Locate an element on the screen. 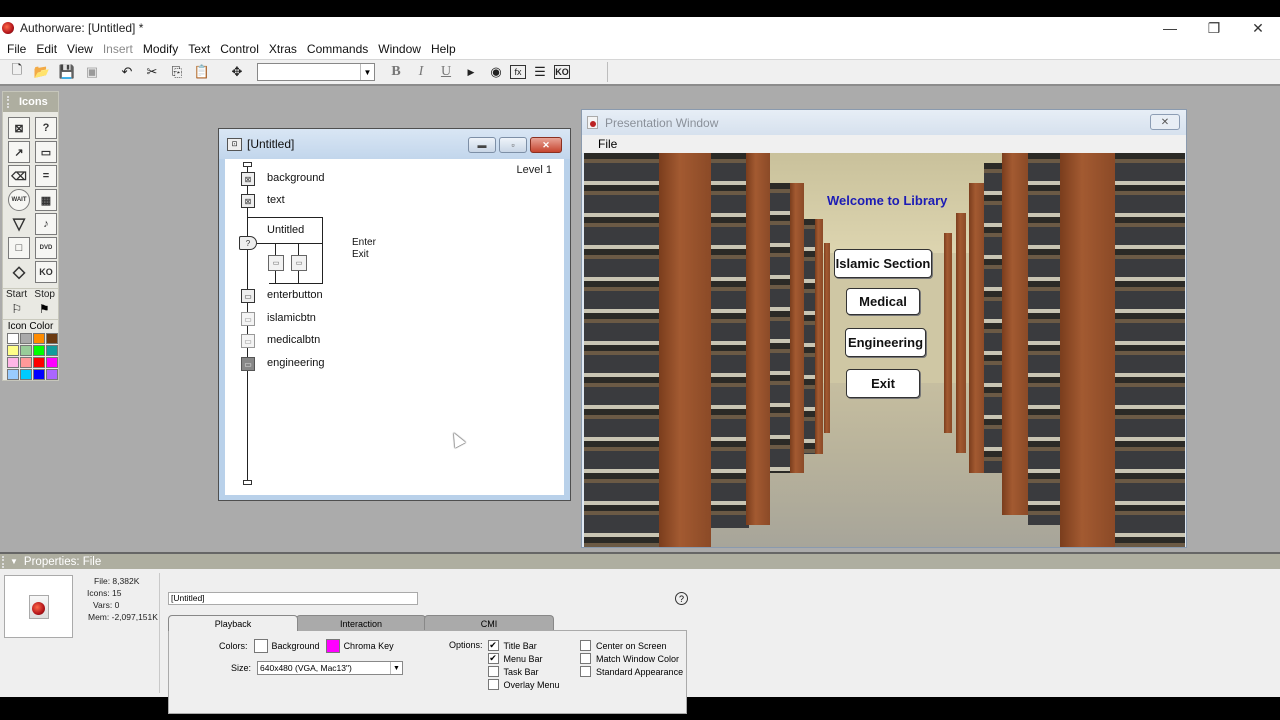 The width and height of the screenshot is (1280, 720). interaction-icon: ▭ is located at coordinates (46, 152).